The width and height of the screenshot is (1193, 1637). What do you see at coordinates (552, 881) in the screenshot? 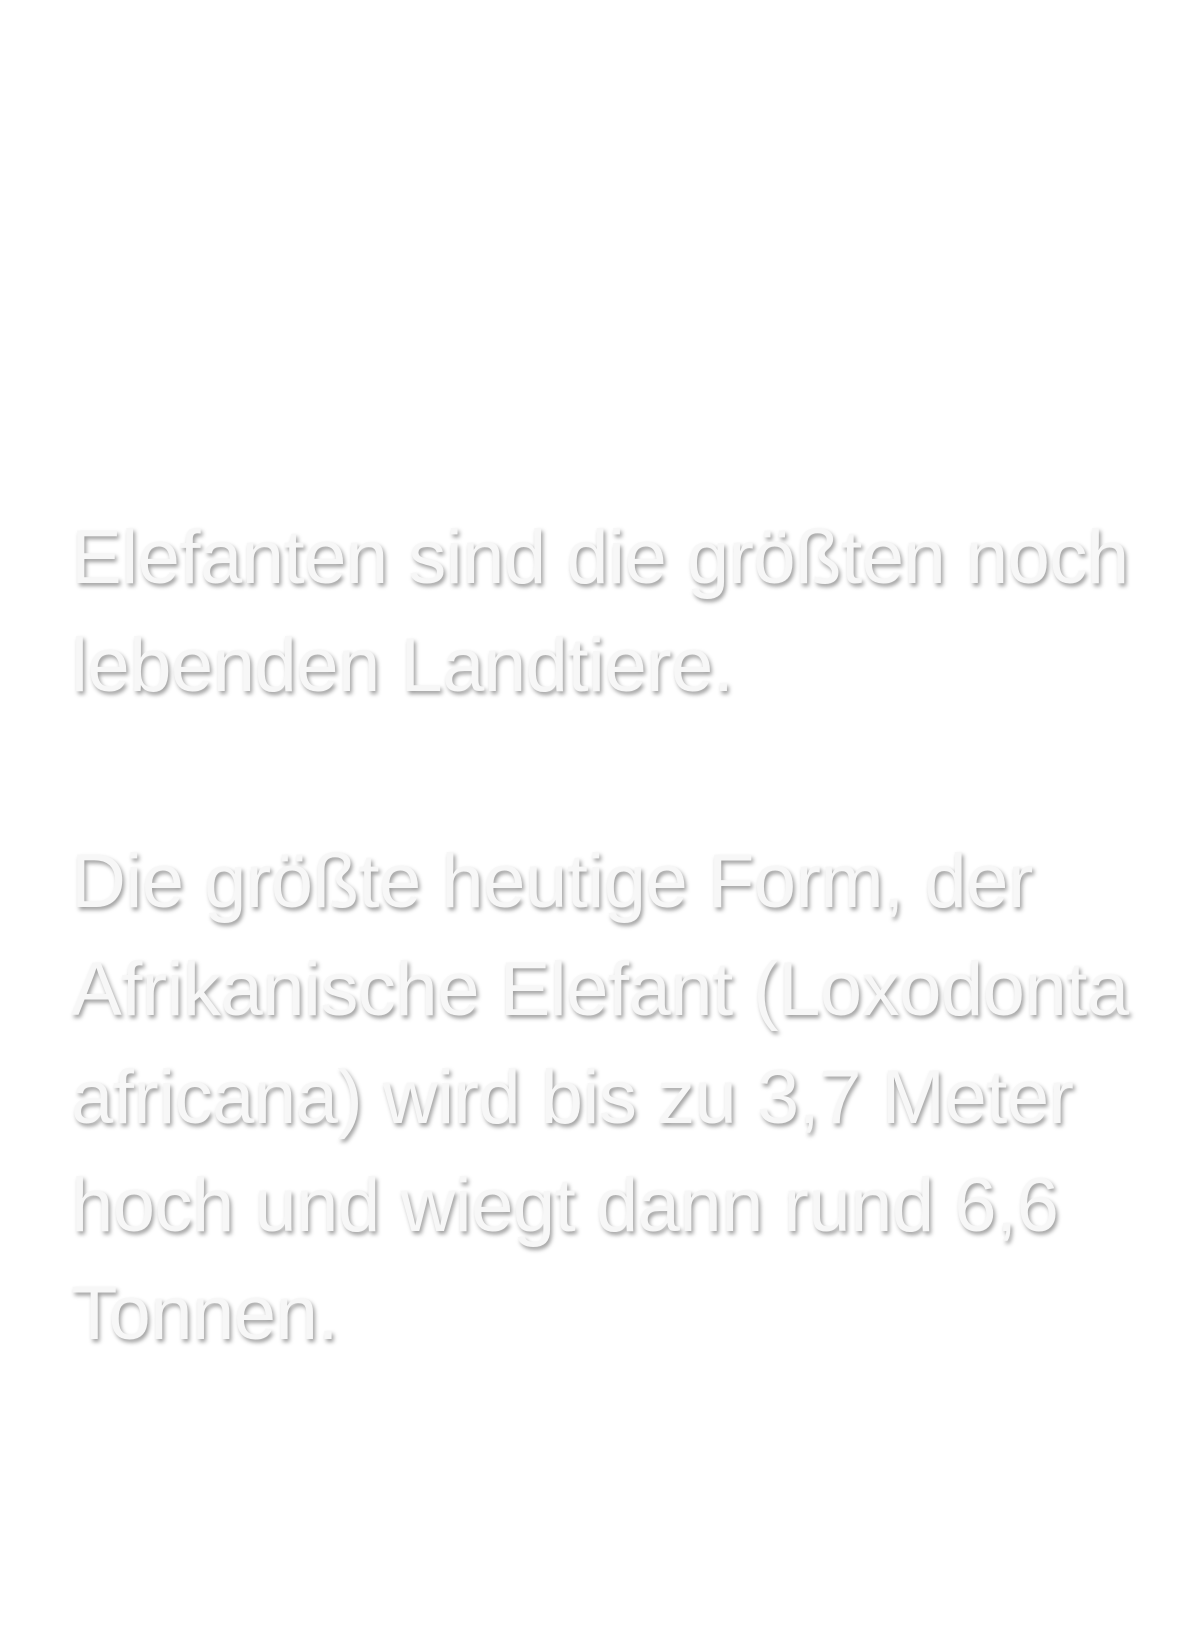
I see `text-line: Die größte heutige Form, der` at bounding box center [552, 881].